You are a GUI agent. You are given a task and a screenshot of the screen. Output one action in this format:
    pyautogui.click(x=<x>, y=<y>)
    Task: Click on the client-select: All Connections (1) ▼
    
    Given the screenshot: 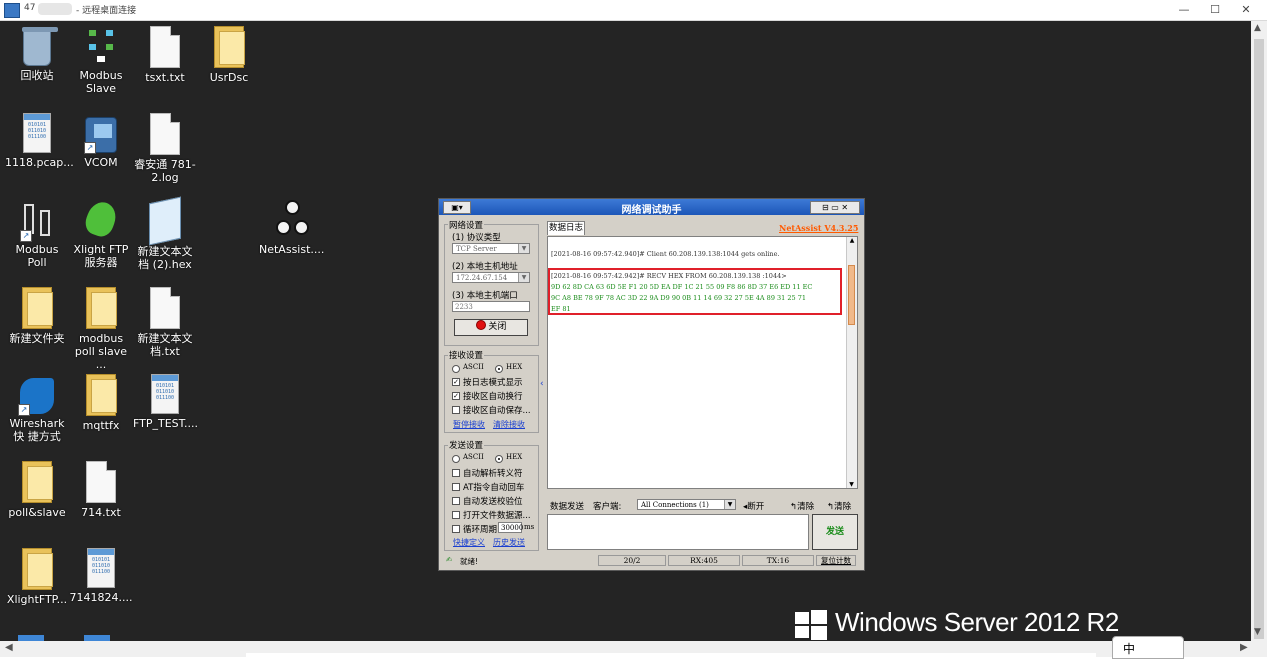 What is the action you would take?
    pyautogui.click(x=686, y=504)
    